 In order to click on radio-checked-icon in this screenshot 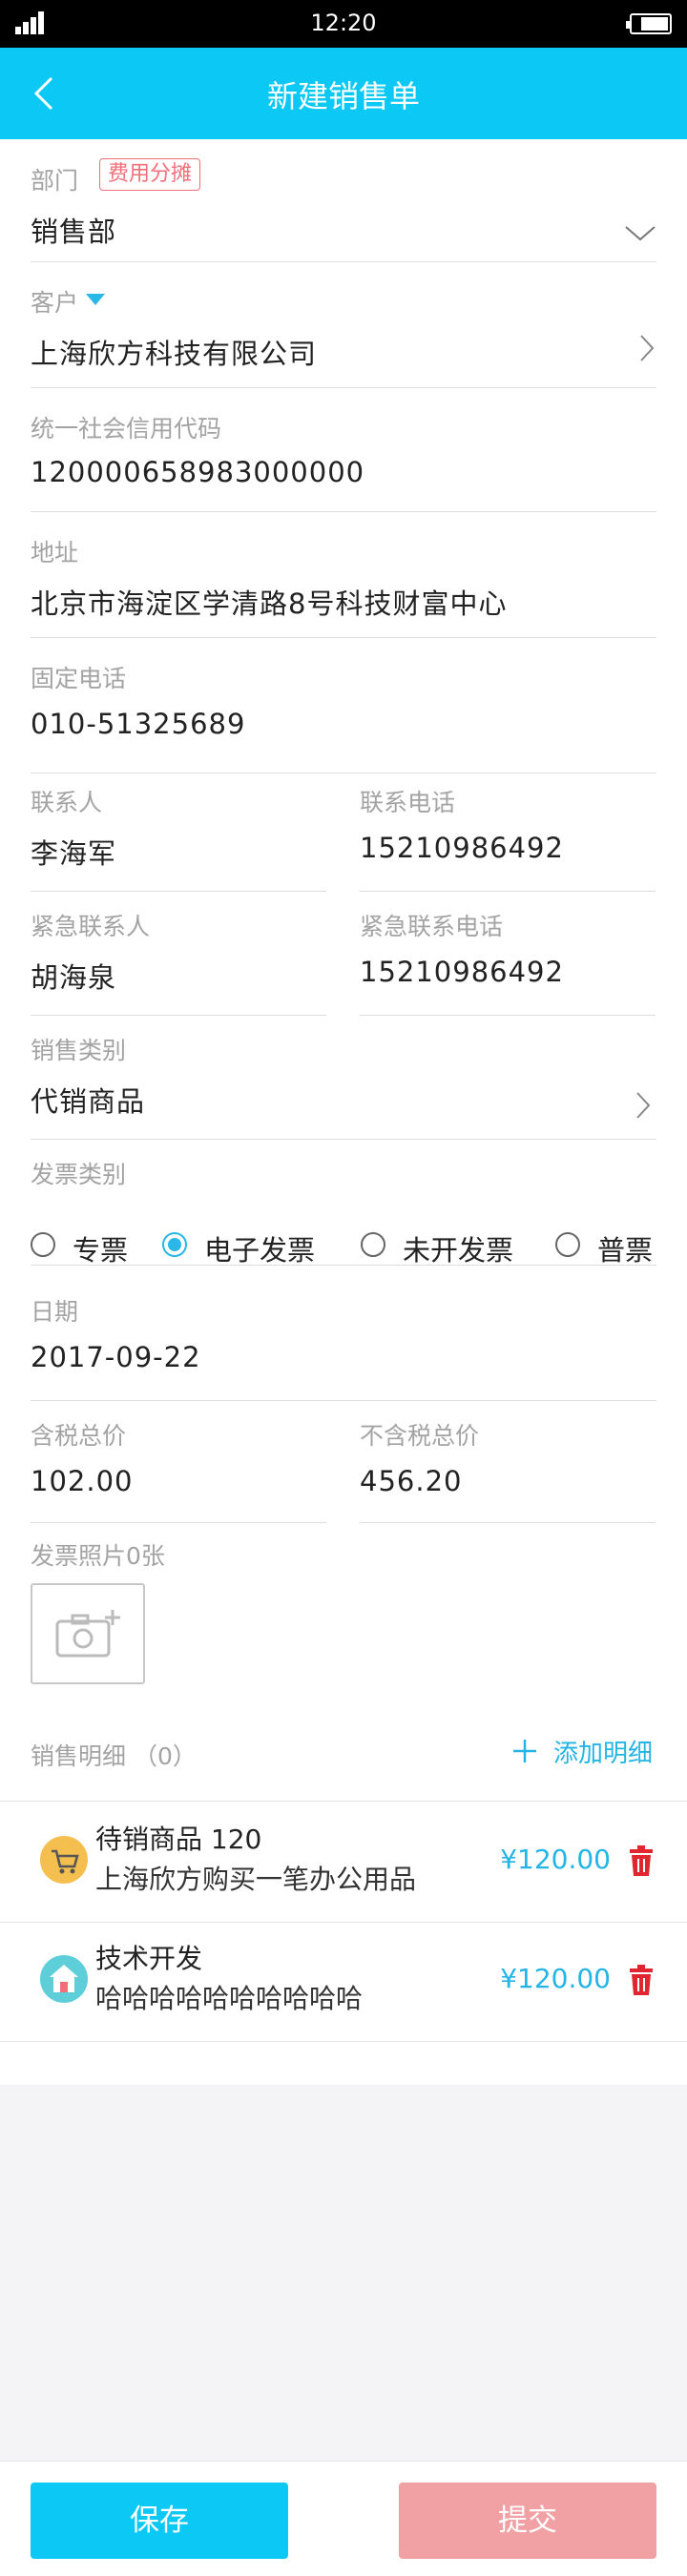, I will do `click(174, 1244)`.